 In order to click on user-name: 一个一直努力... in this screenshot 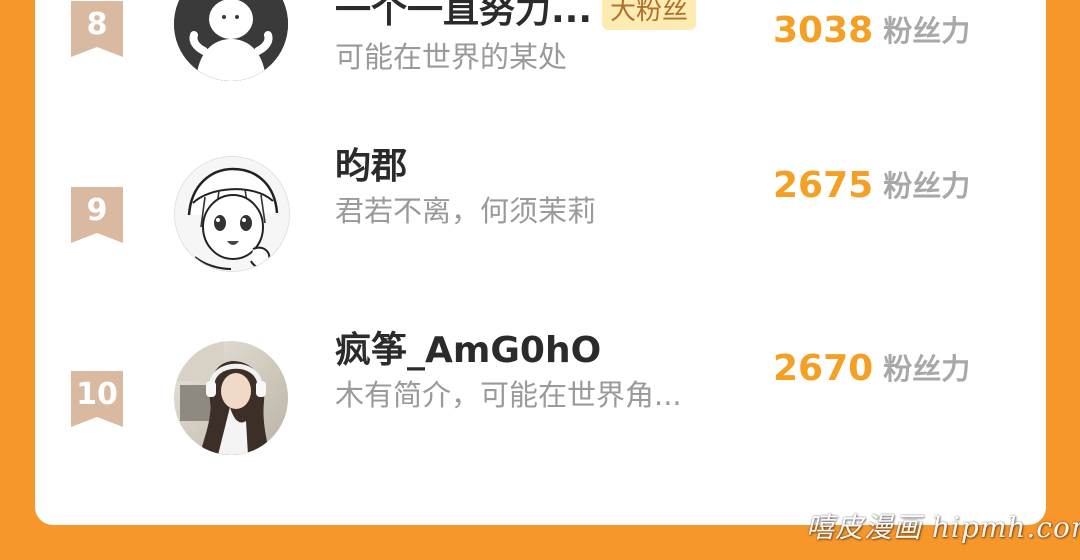, I will do `click(463, 18)`.